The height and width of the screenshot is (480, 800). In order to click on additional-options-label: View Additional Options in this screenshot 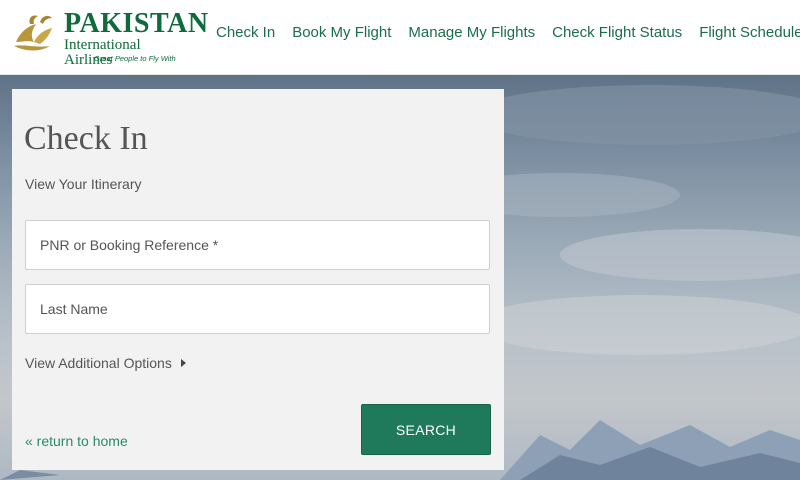, I will do `click(98, 363)`.